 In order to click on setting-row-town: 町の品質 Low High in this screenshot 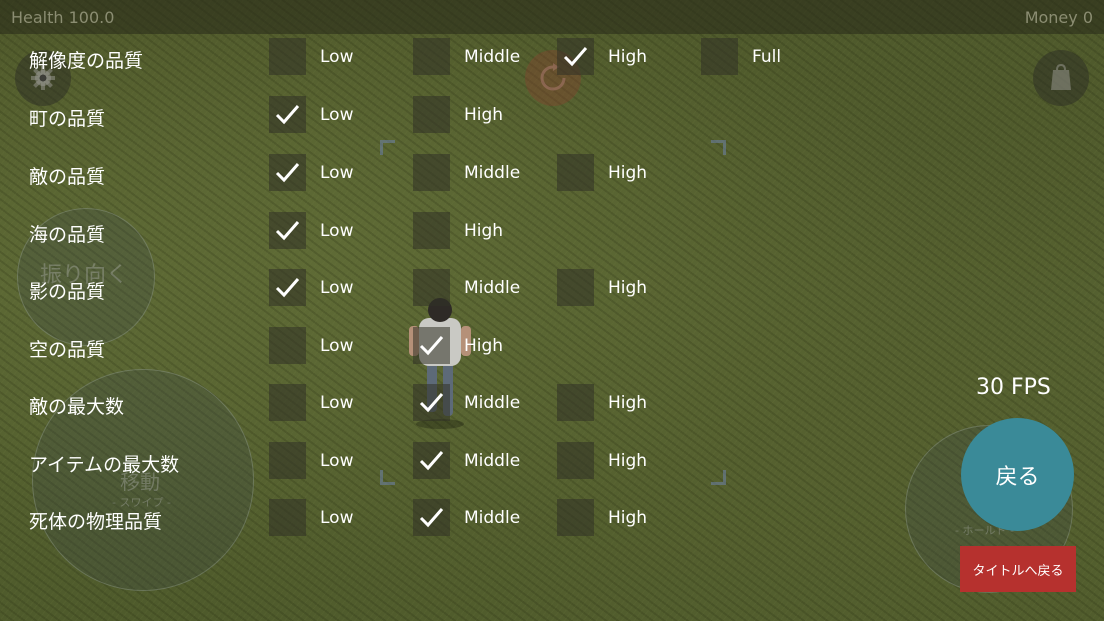, I will do `click(450, 116)`.